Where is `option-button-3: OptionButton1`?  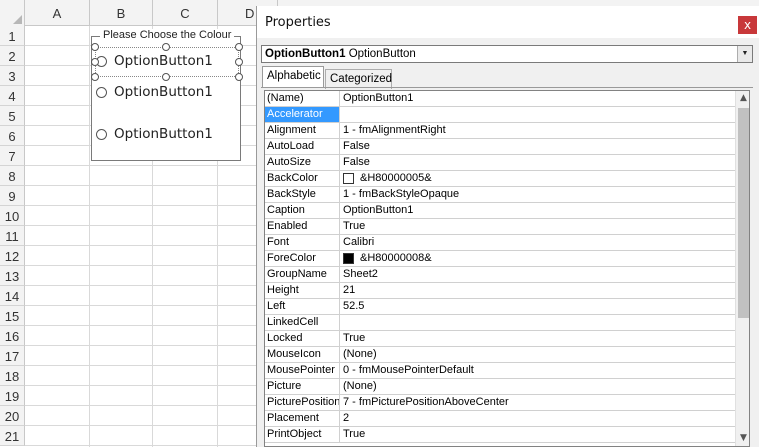 option-button-3: OptionButton1 is located at coordinates (154, 134).